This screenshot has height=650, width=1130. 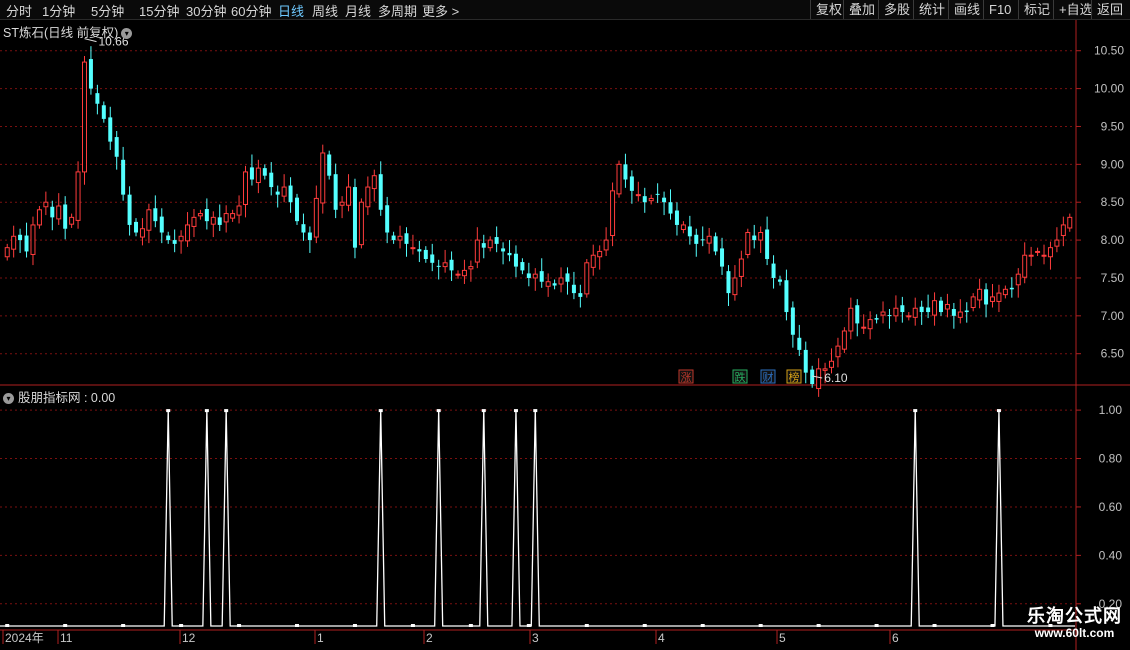 I want to click on mark-button: 标记, so click(x=1036, y=9).